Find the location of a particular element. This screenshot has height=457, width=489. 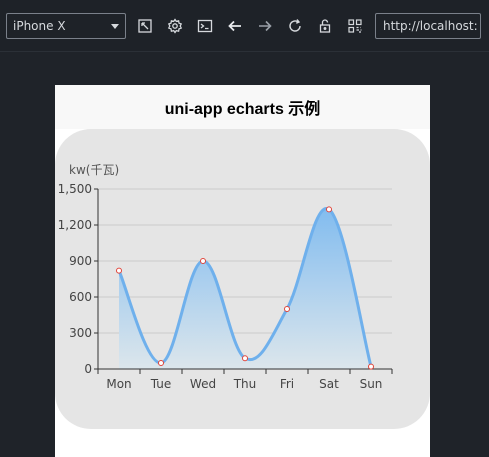

x-tick-label: Wed is located at coordinates (203, 384).